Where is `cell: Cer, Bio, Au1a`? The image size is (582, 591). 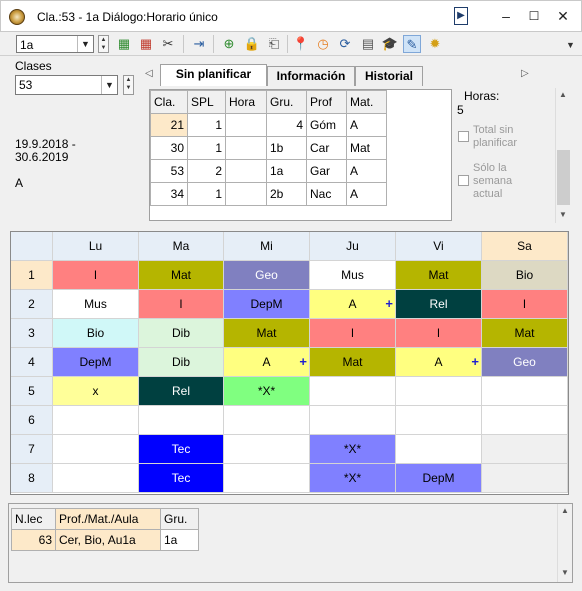
cell: Cer, Bio, Au1a is located at coordinates (108, 540).